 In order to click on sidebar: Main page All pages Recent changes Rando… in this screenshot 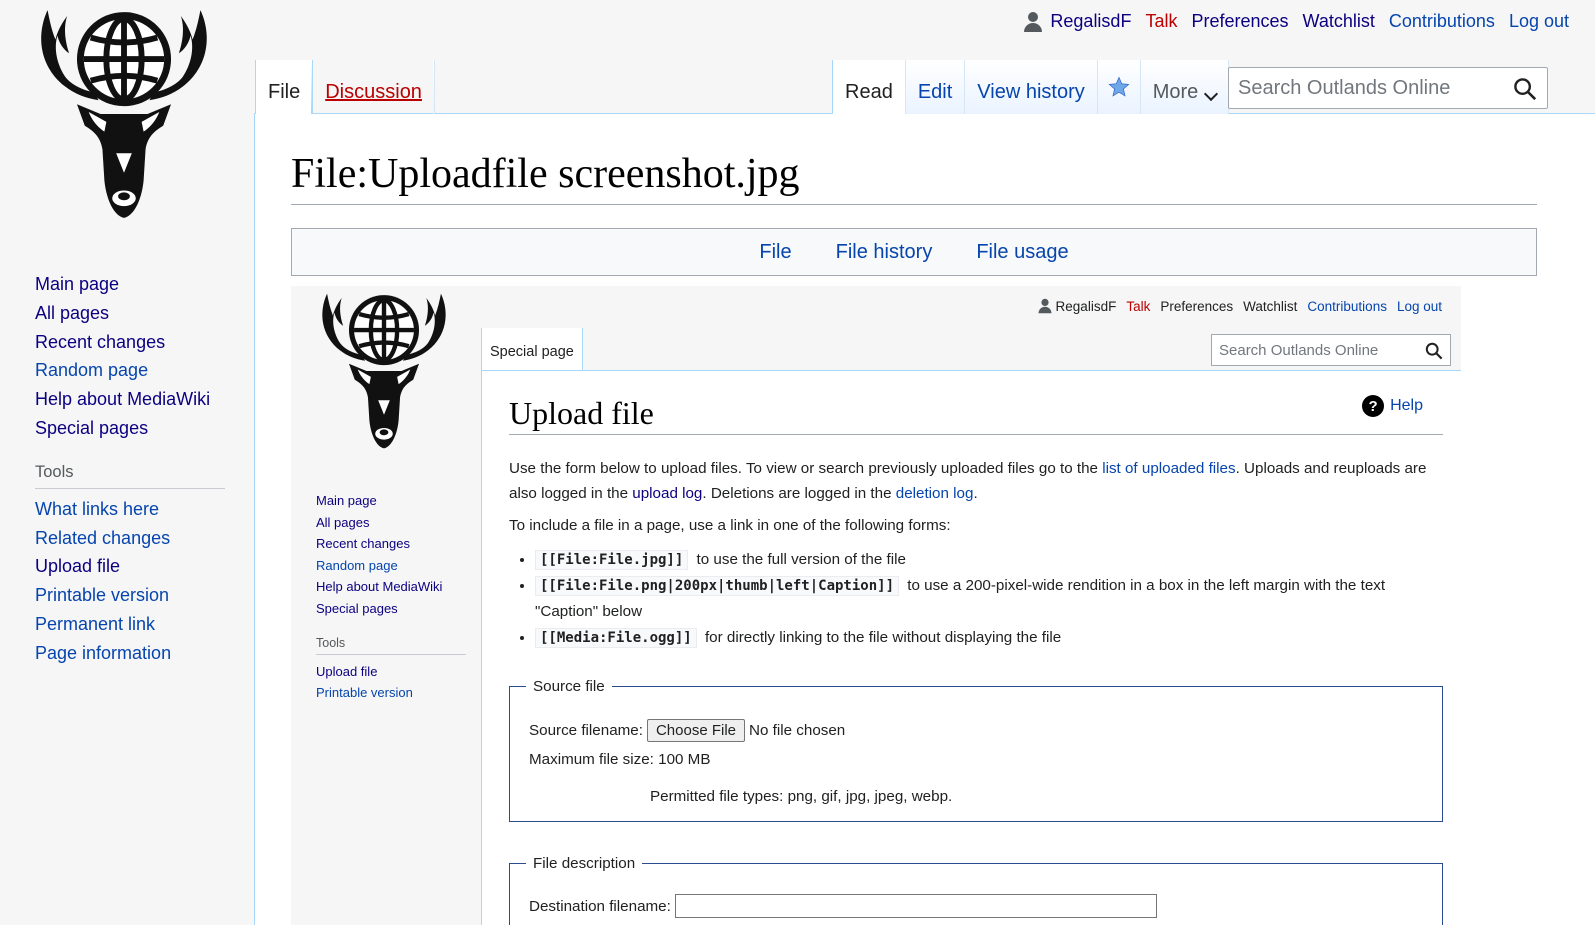, I will do `click(130, 469)`.